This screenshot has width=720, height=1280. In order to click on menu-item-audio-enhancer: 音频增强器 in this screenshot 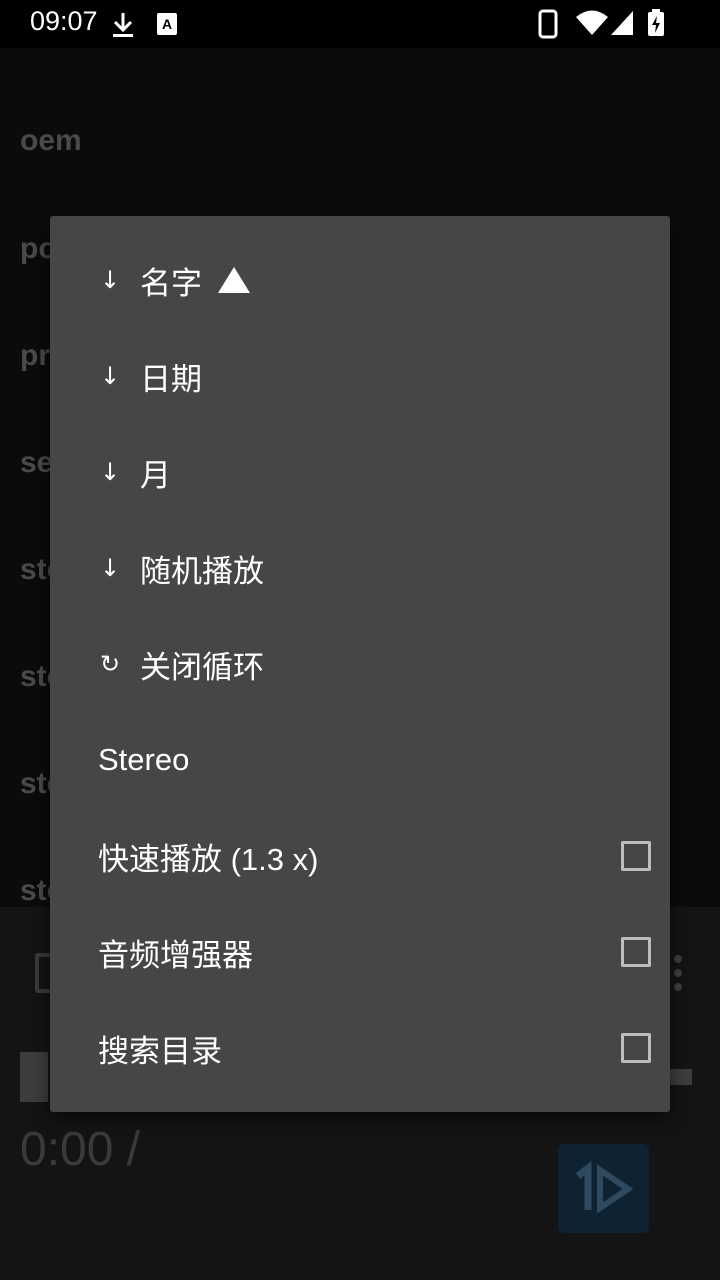, I will do `click(360, 952)`.